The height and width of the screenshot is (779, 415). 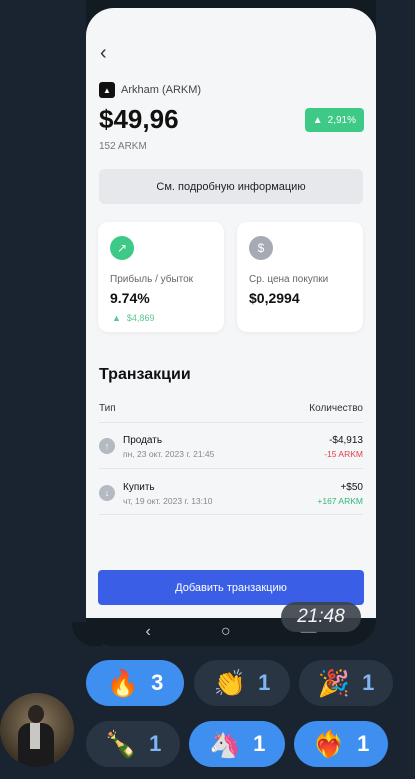 I want to click on bubble-tail, so click(x=87, y=634).